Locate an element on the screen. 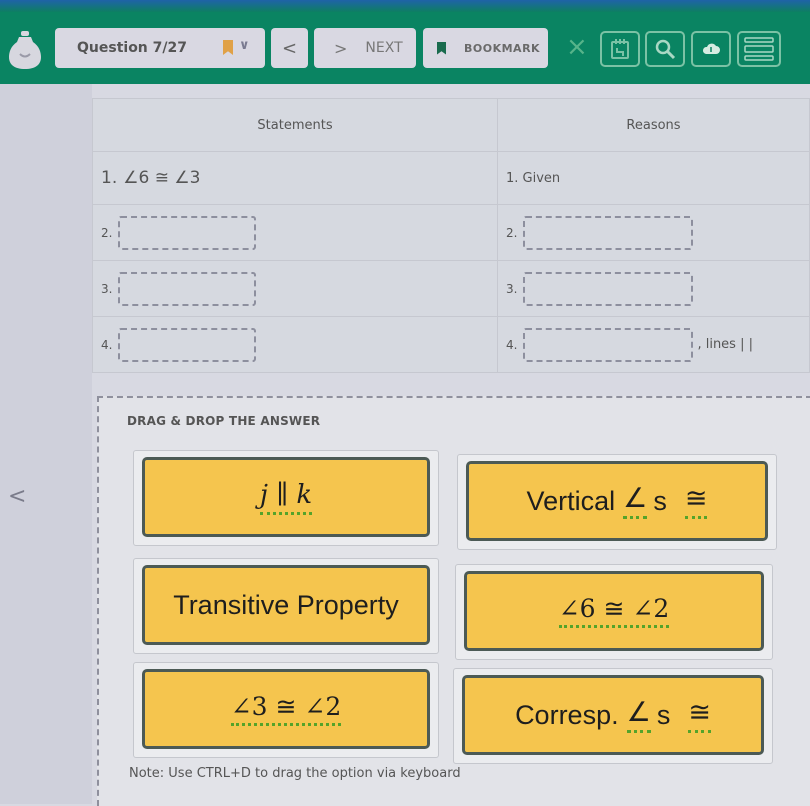  answer-slot: Corresp. ∠ s ≅ is located at coordinates (613, 716).